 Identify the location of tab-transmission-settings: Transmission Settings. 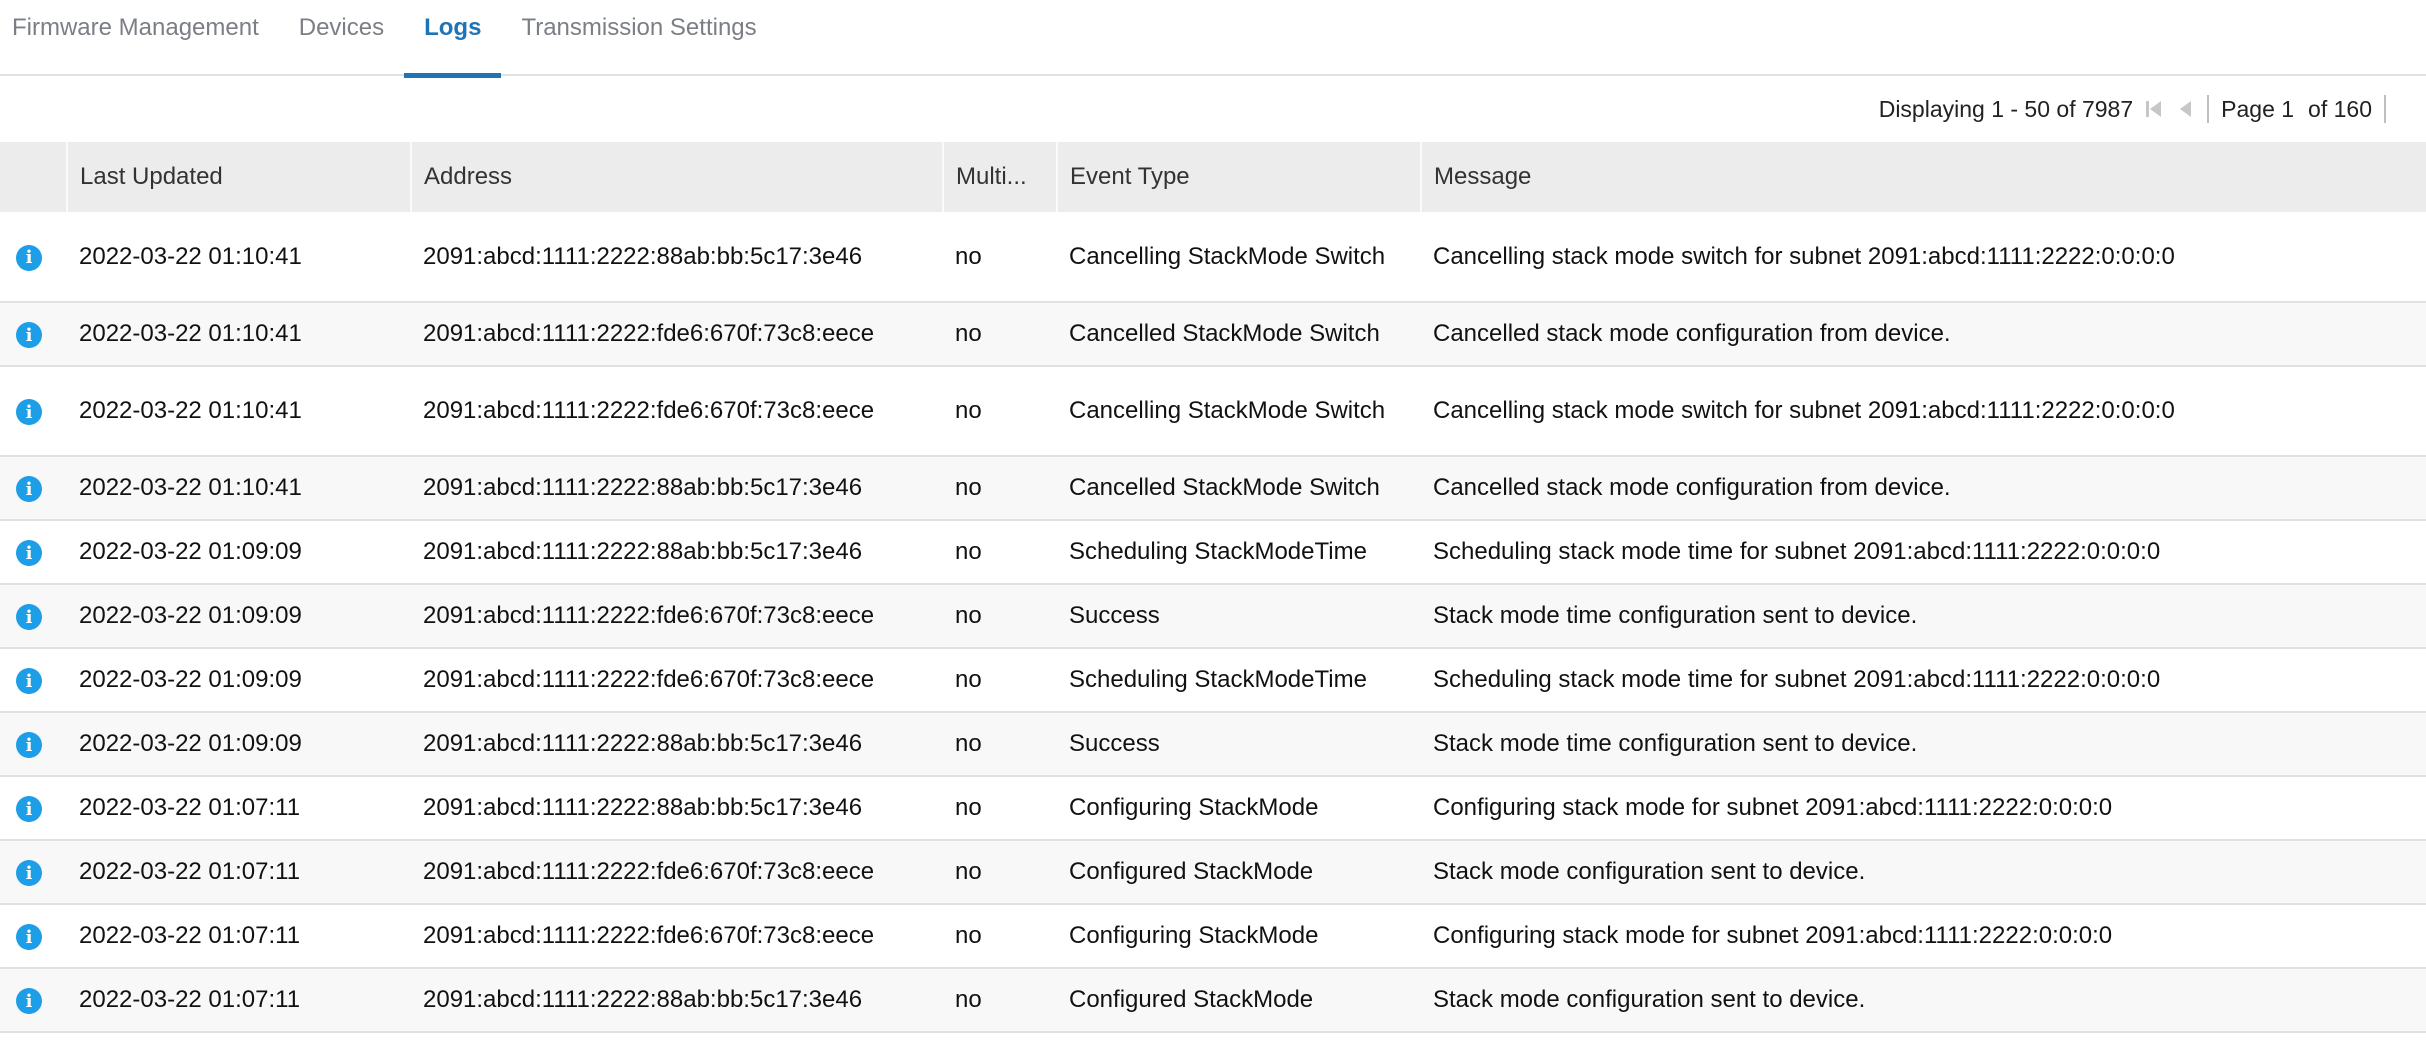
(638, 38).